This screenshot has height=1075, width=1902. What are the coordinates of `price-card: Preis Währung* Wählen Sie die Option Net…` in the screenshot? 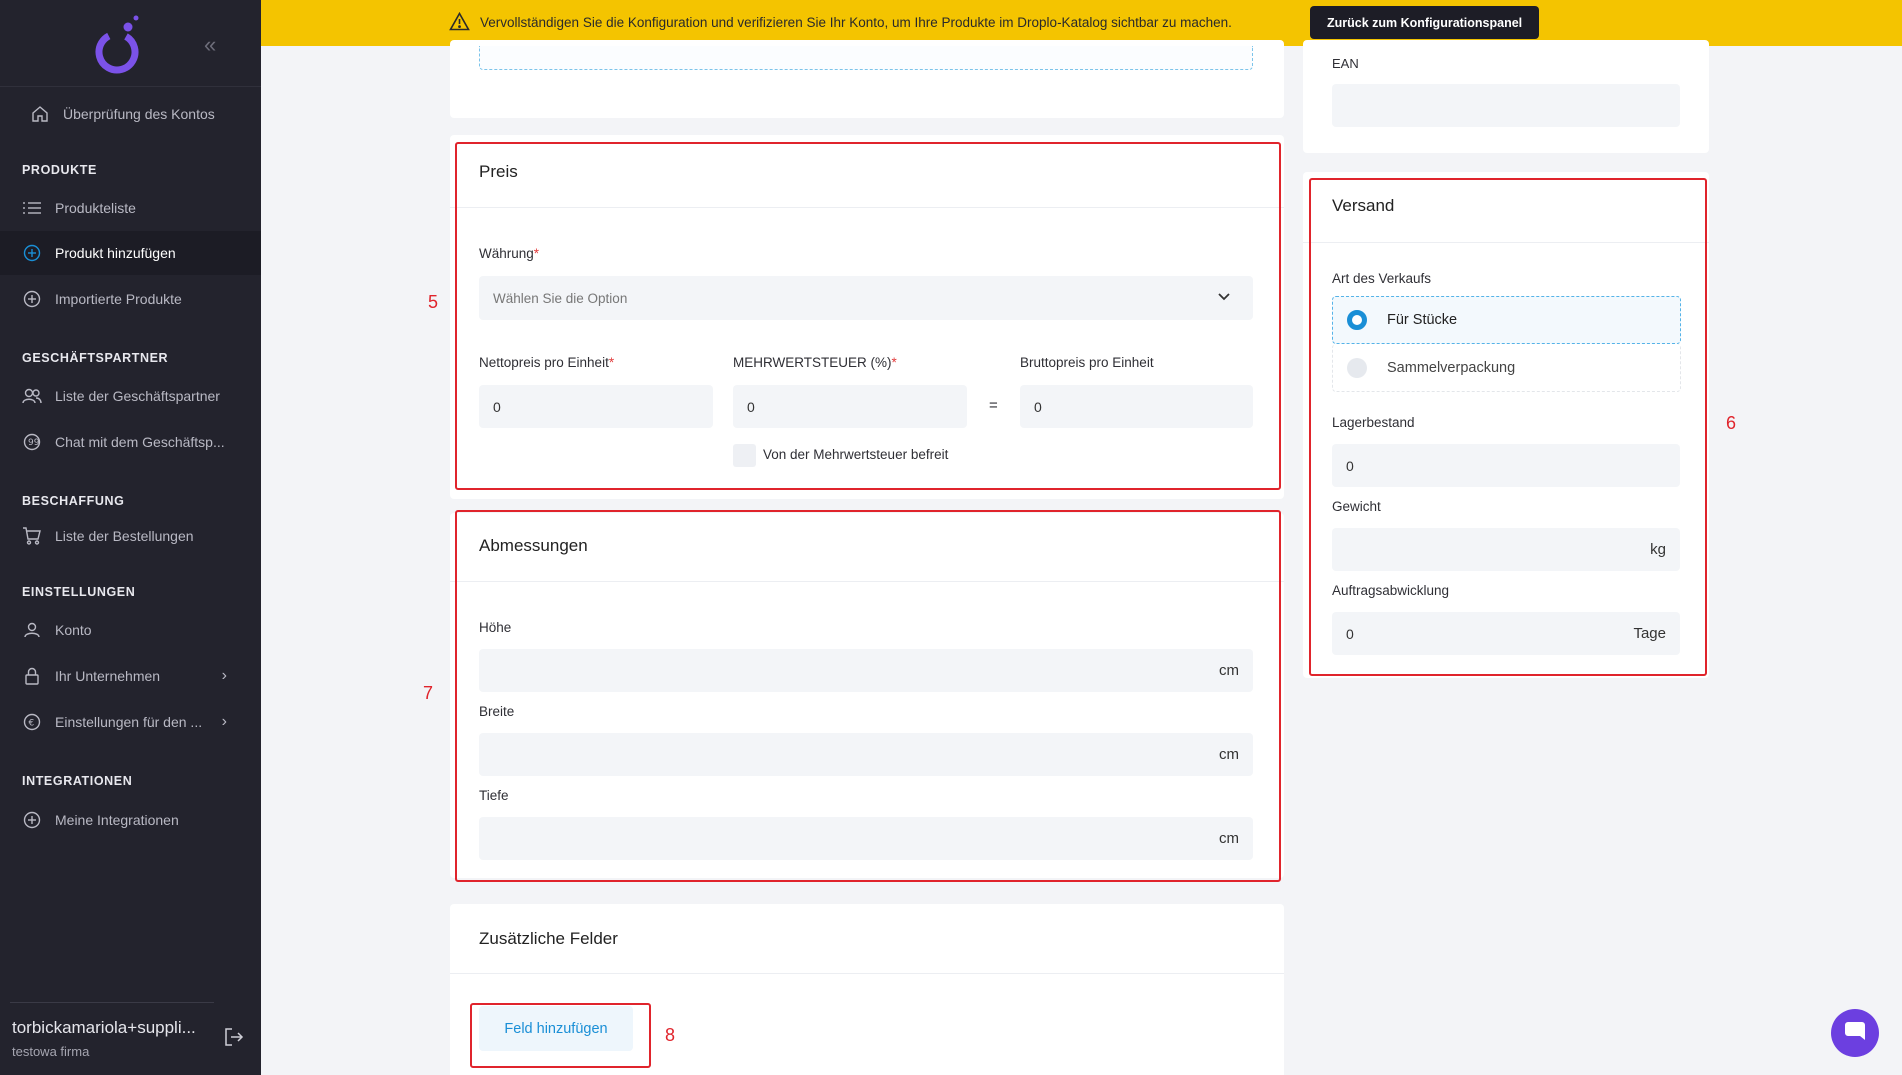 It's located at (867, 317).